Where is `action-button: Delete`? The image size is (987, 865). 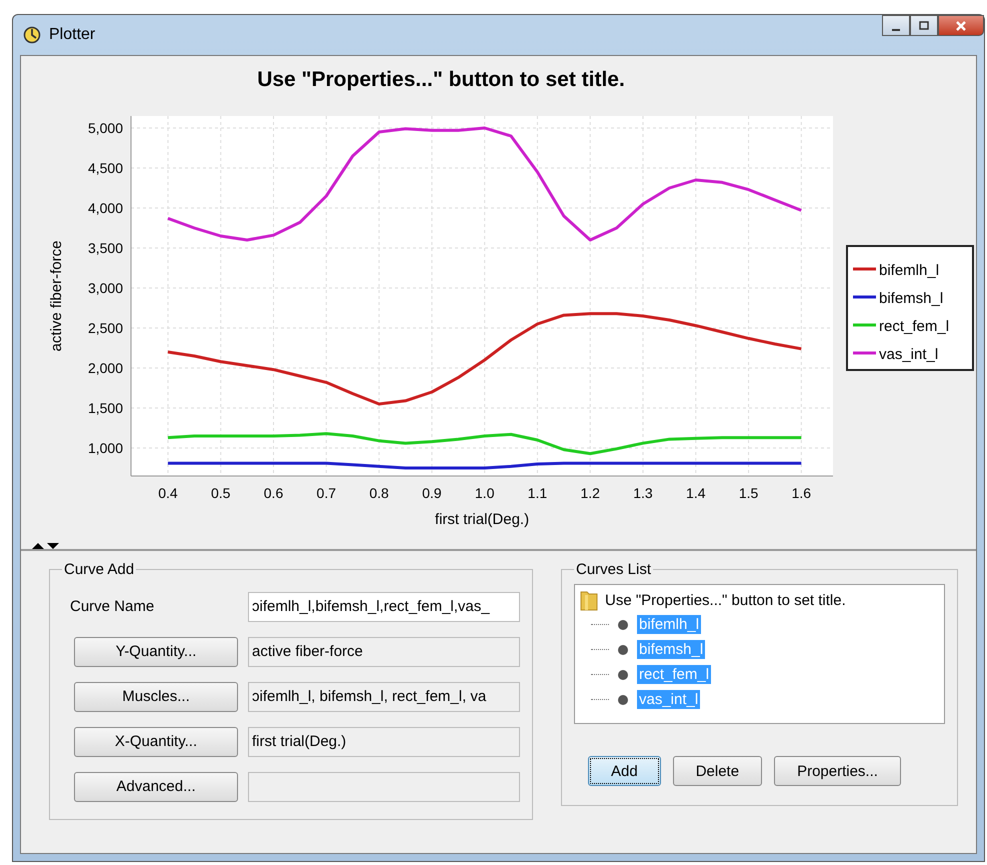 action-button: Delete is located at coordinates (717, 771).